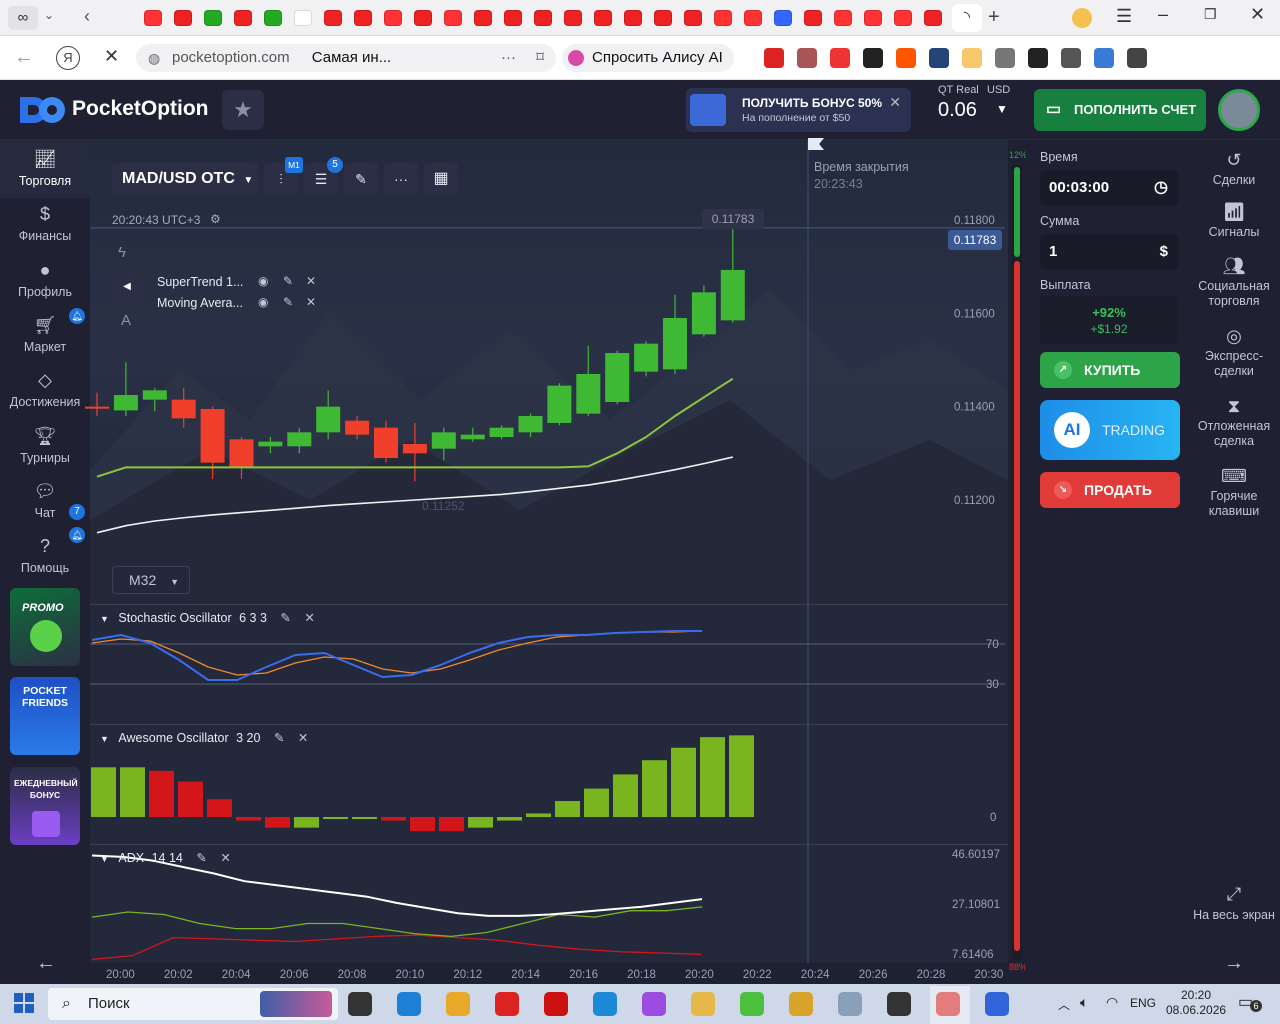 The height and width of the screenshot is (1024, 1280). What do you see at coordinates (1256, 1006) in the screenshot?
I see `notification-count: 6` at bounding box center [1256, 1006].